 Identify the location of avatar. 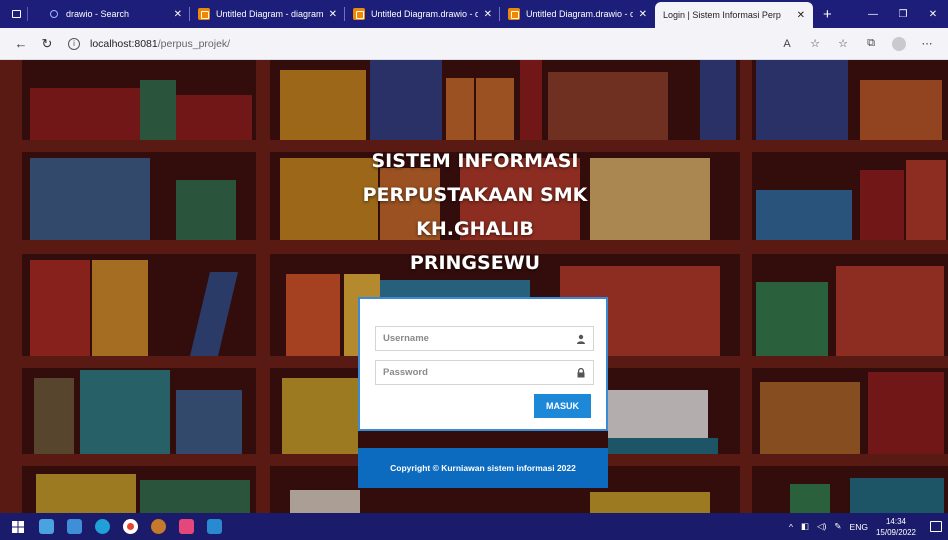
(899, 43).